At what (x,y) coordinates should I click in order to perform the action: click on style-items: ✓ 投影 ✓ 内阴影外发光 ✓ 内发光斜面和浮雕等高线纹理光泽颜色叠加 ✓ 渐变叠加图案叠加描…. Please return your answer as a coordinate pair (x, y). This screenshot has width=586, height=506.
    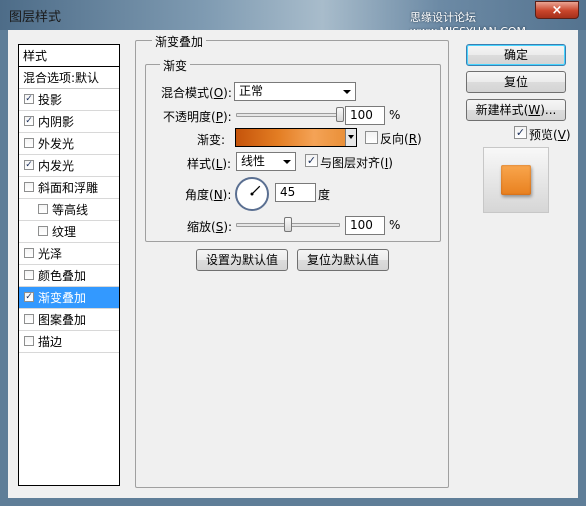
    Looking at the image, I should click on (69, 221).